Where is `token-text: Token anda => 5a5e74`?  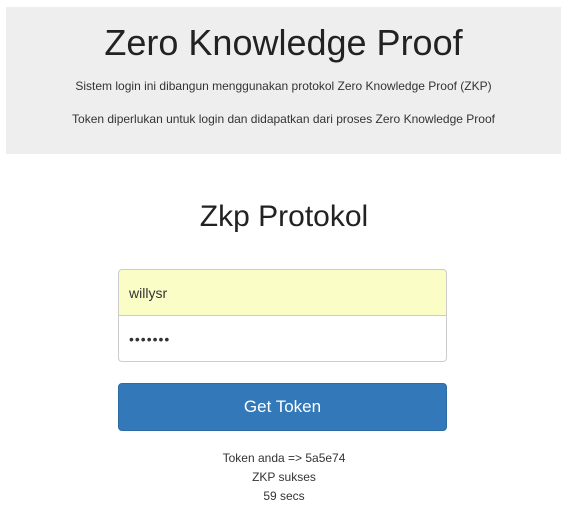 token-text: Token anda => 5a5e74 is located at coordinates (284, 458).